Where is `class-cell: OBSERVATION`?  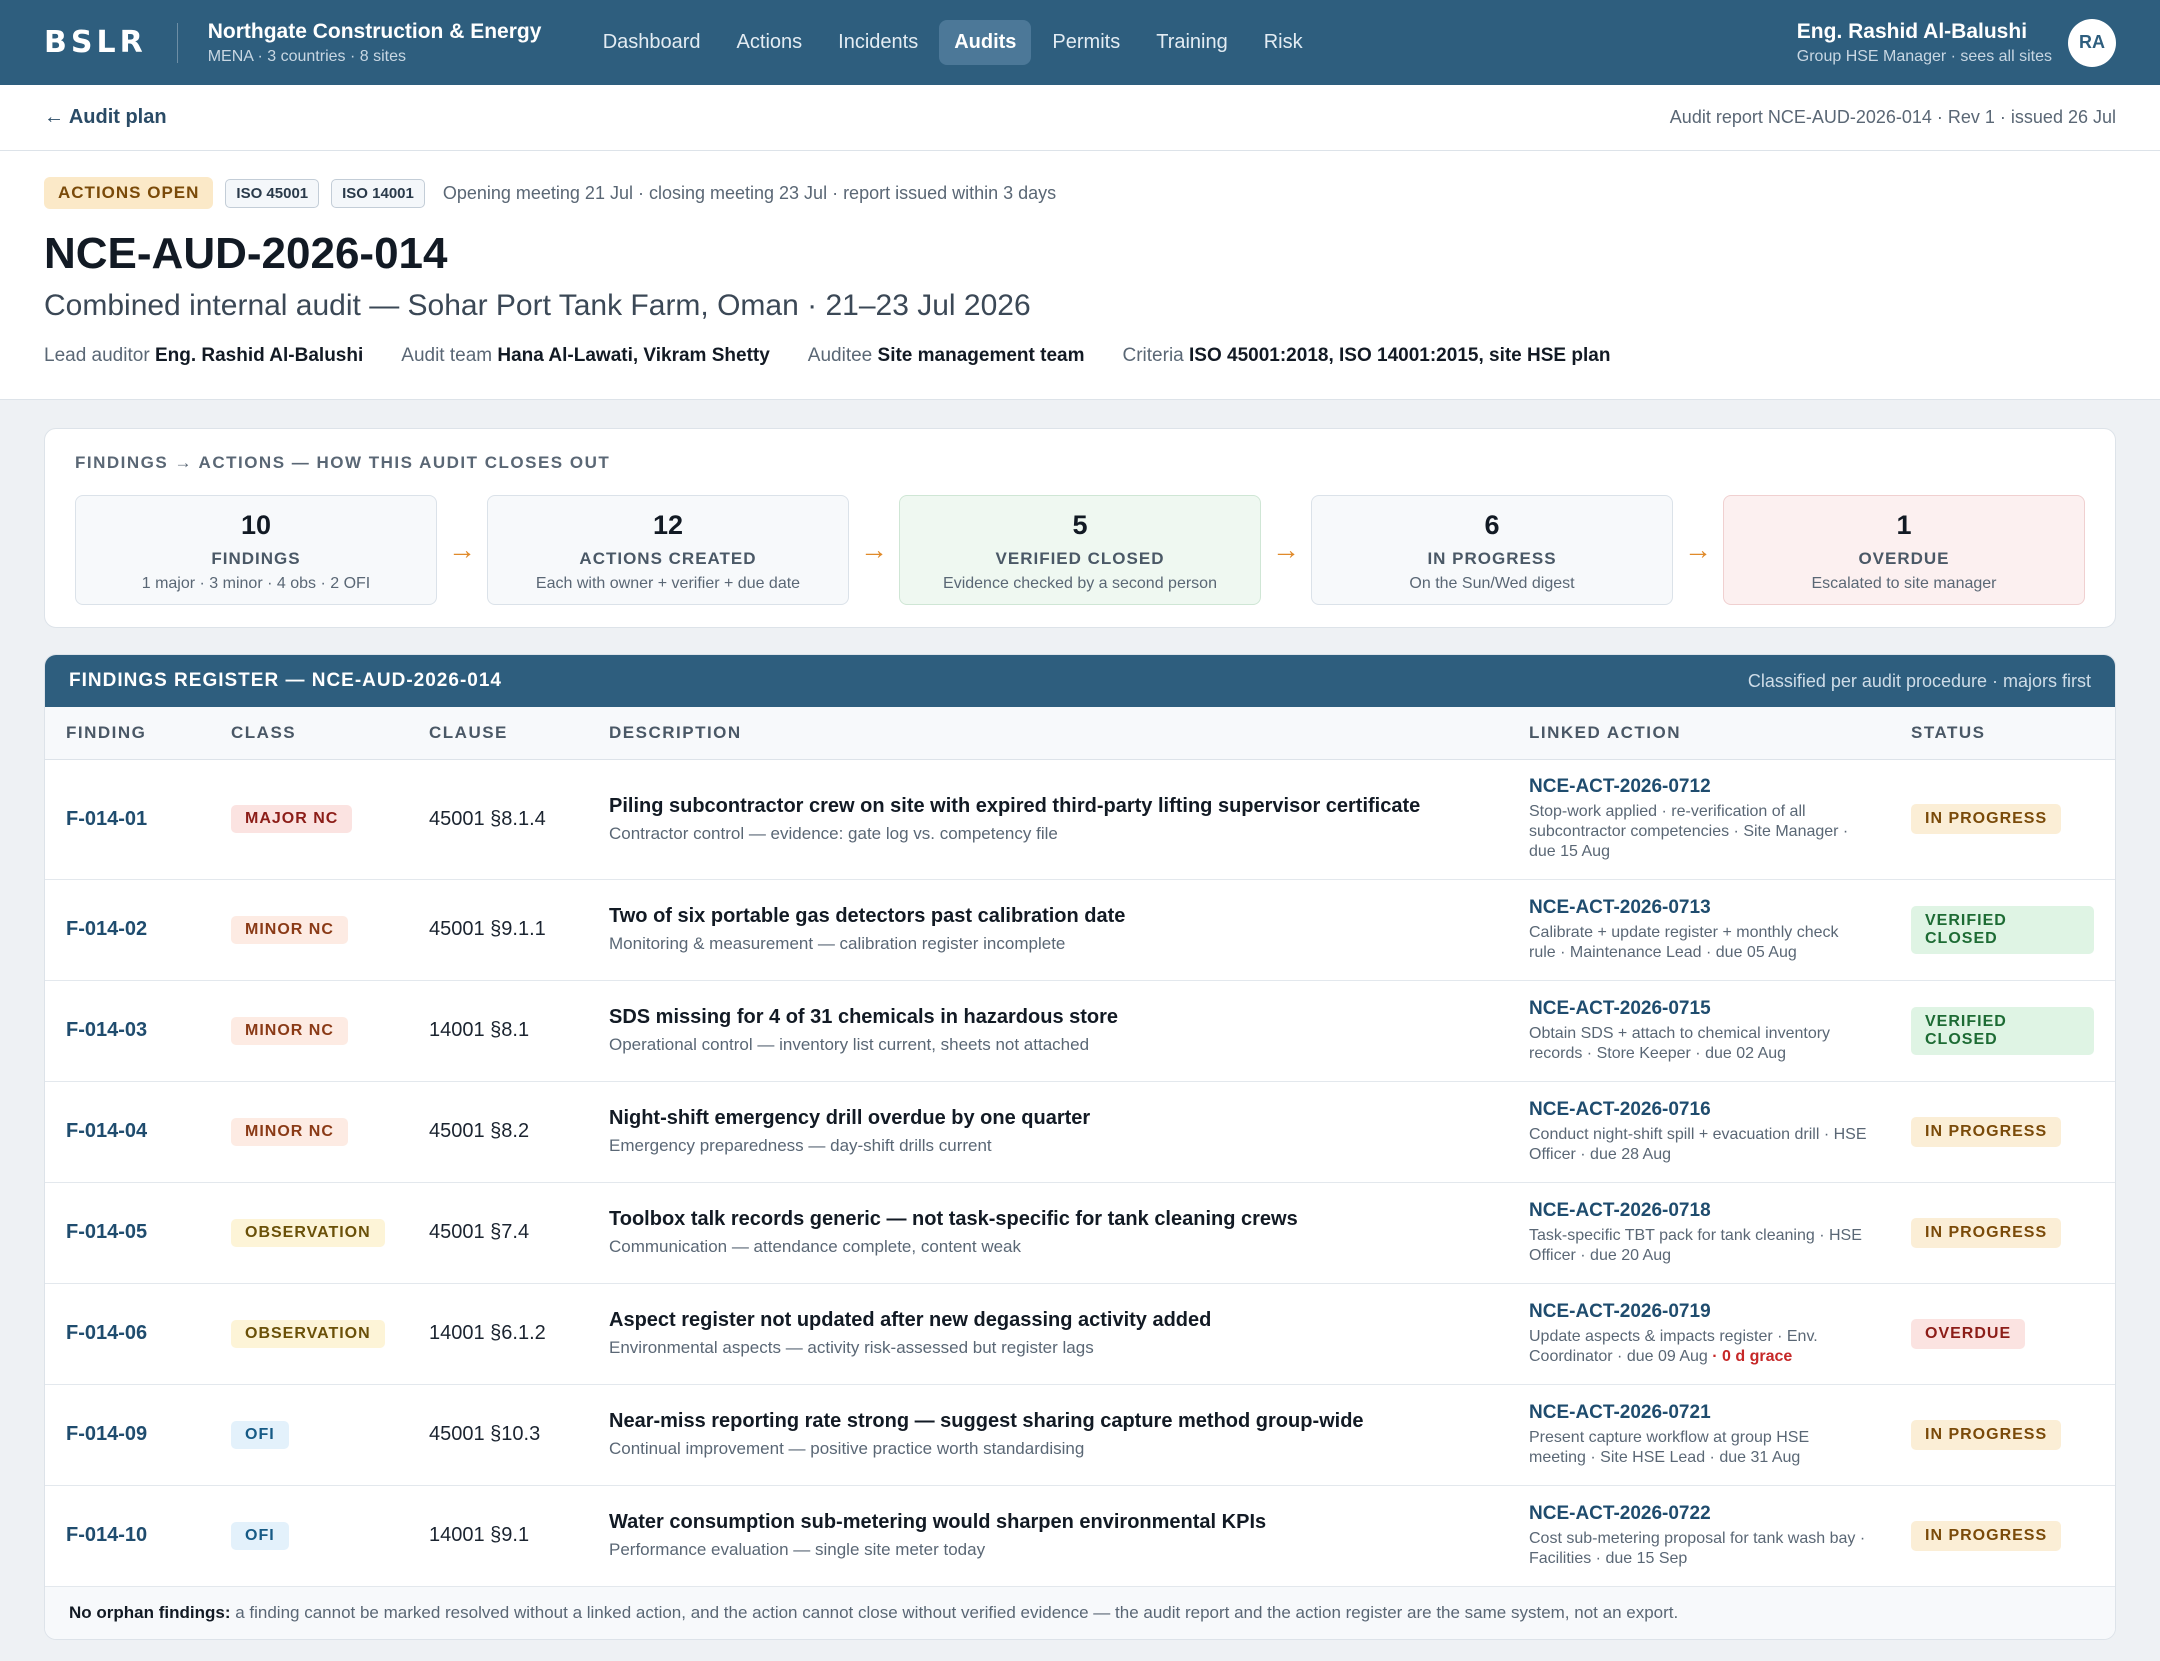
class-cell: OBSERVATION is located at coordinates (309, 1233).